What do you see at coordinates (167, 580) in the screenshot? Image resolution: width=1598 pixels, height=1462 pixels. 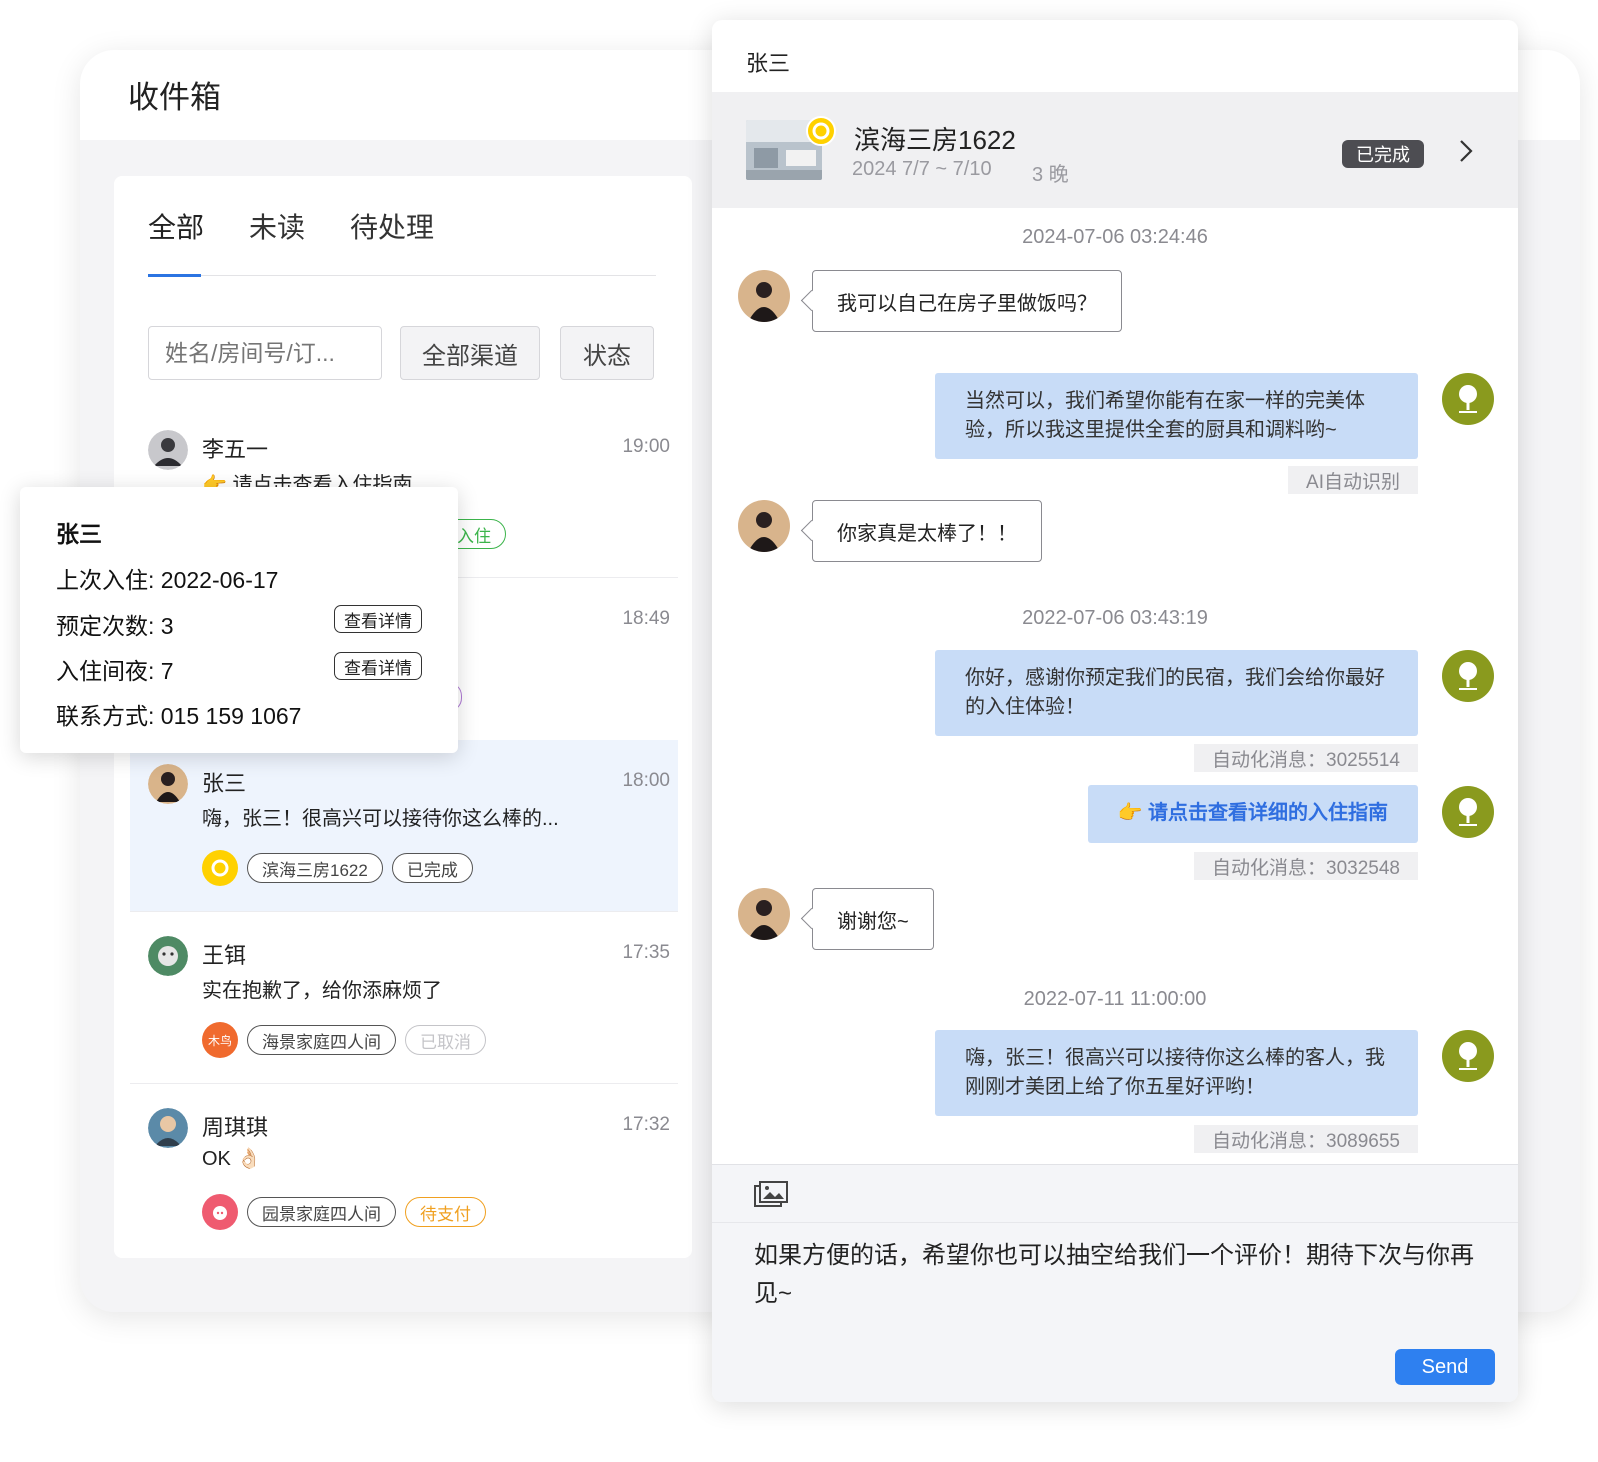 I see `last-stay: 上次入住: 2022-06-17` at bounding box center [167, 580].